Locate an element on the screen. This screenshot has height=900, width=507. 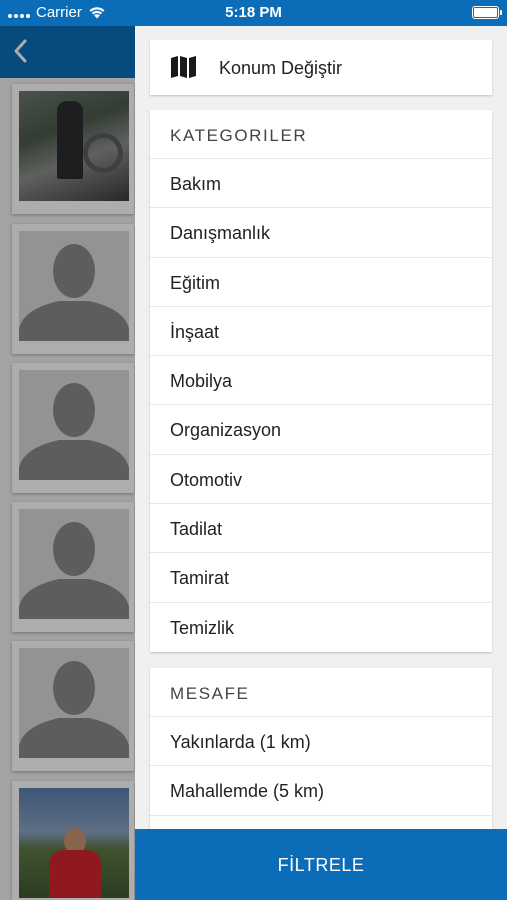
battery-icon is located at coordinates (487, 12).